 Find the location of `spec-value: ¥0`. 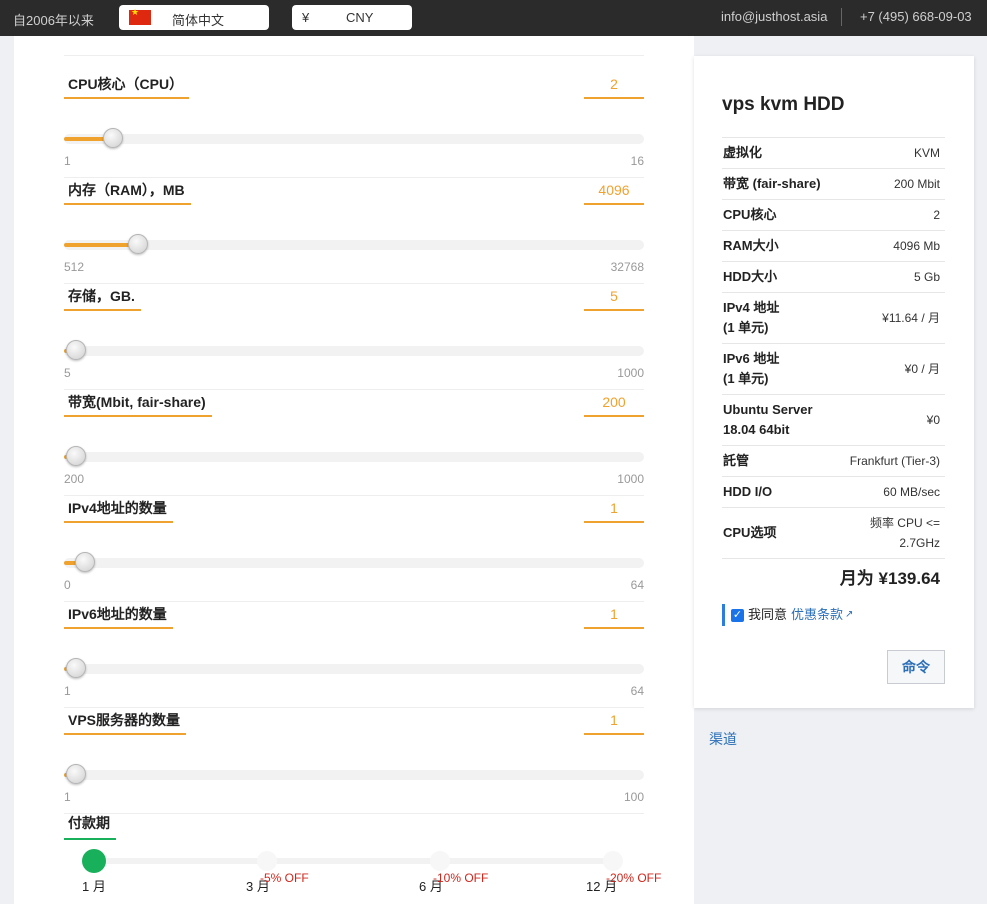

spec-value: ¥0 is located at coordinates (933, 420).